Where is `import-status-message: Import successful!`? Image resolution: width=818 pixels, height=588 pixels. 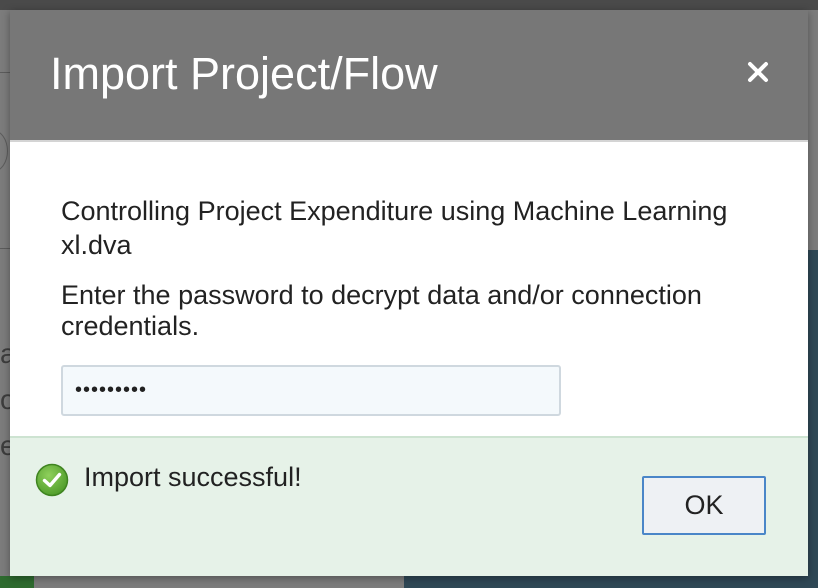
import-status-message: Import successful! is located at coordinates (193, 477).